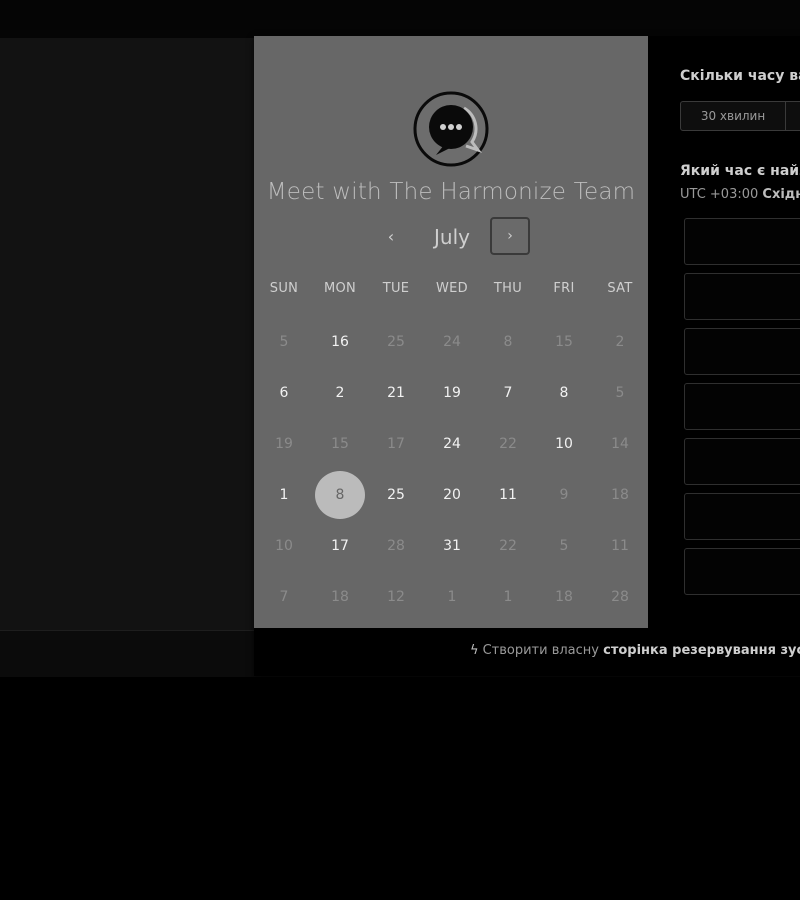  I want to click on calendar-week-row: 10 17 28 31 22 5 11, so click(452, 545).